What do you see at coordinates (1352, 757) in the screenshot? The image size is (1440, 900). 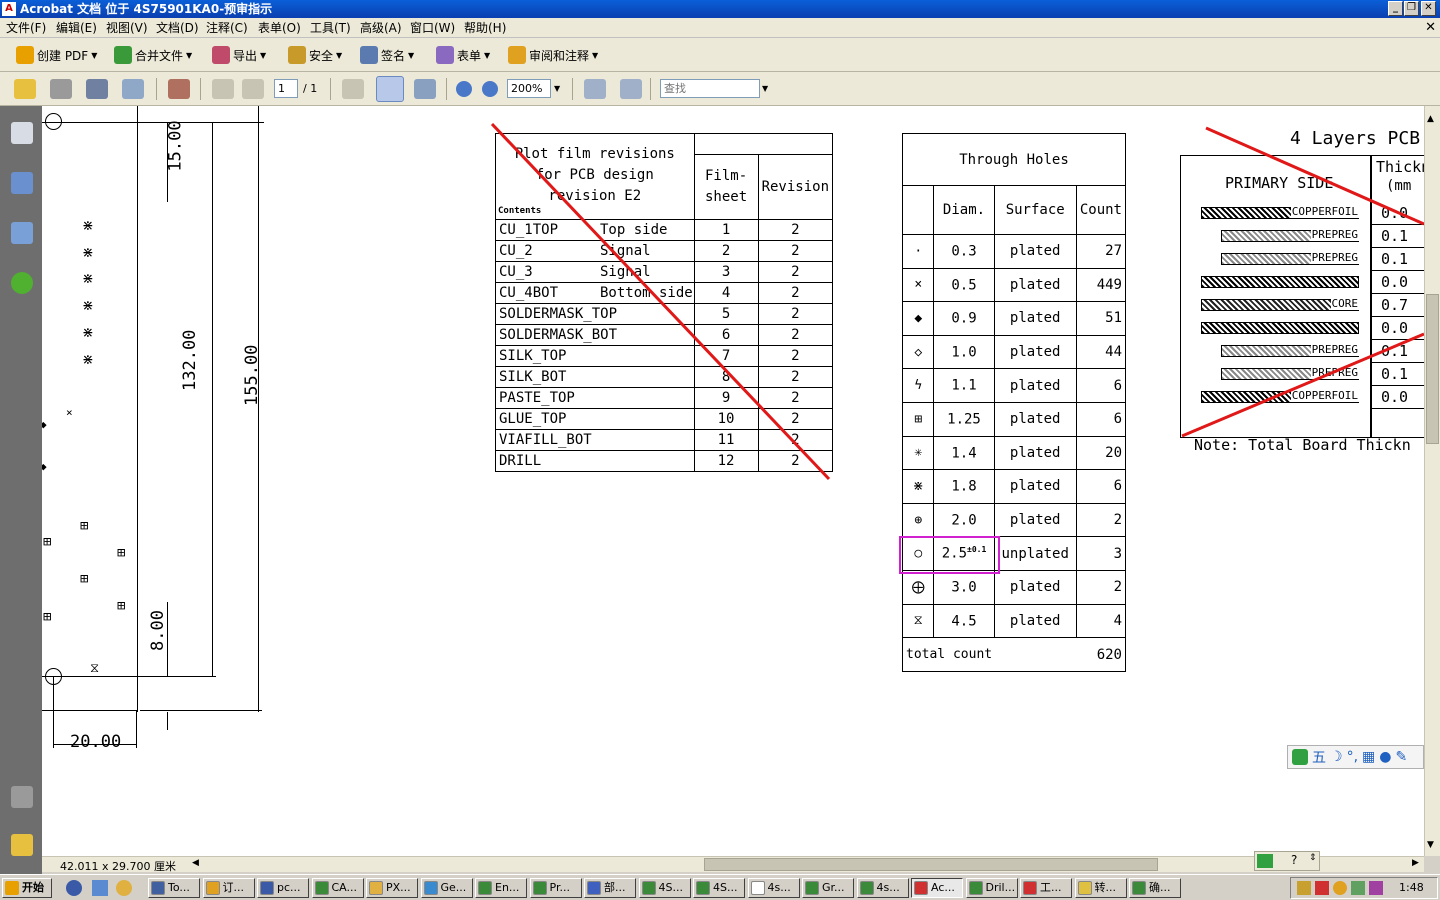 I see `punctuation-icon: °,` at bounding box center [1352, 757].